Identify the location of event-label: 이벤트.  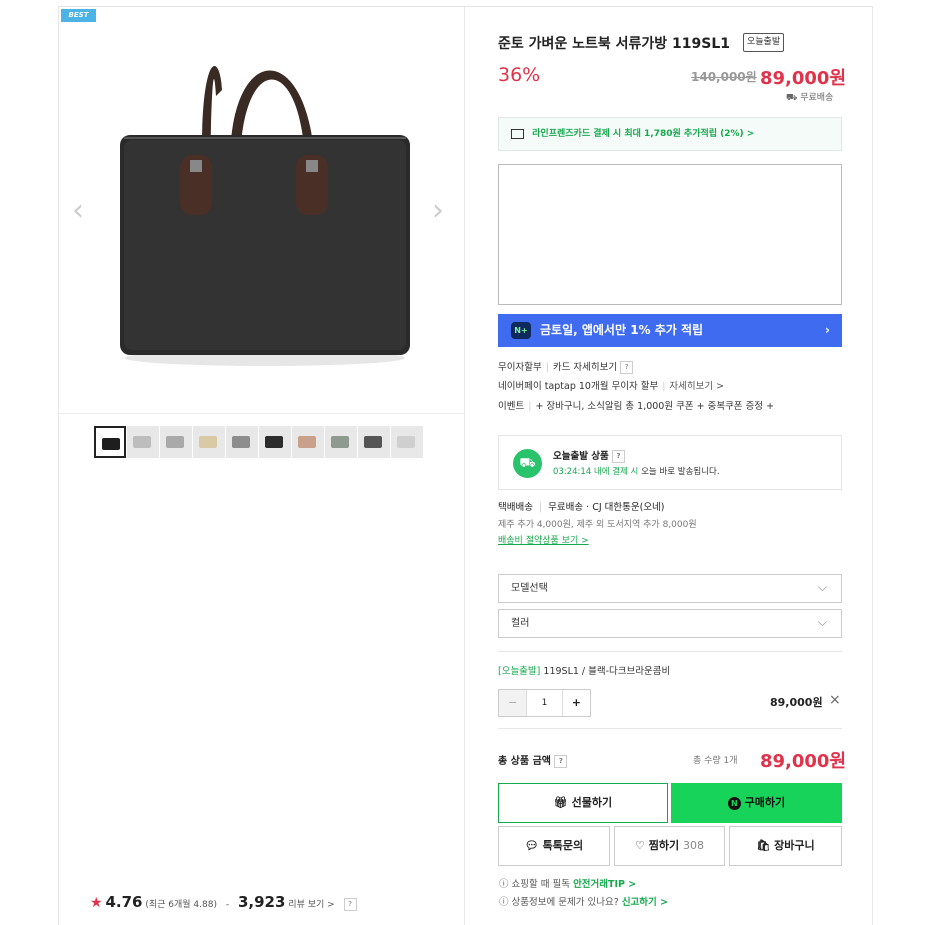
(511, 406).